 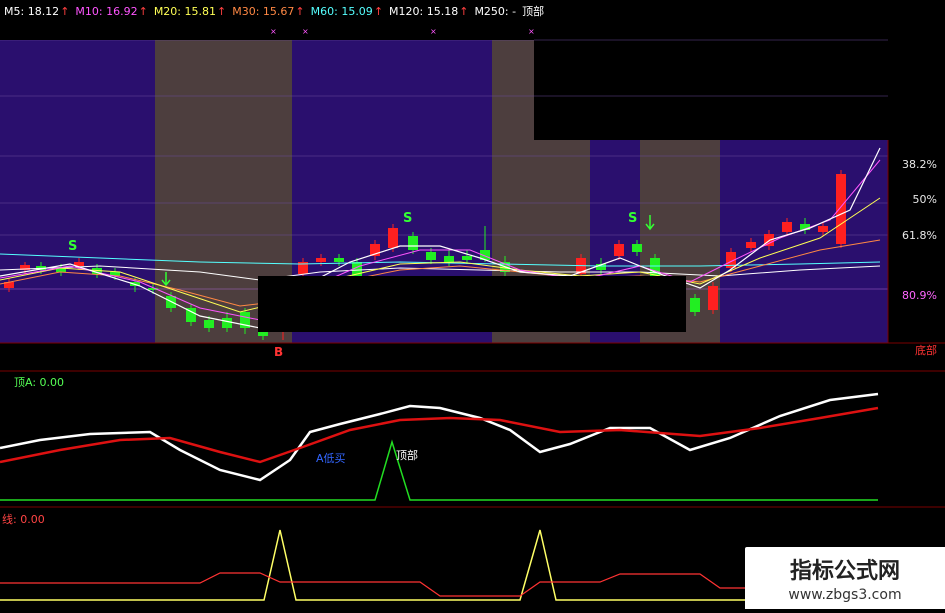 I want to click on fib-label-382: 38.2%, so click(x=919, y=164).